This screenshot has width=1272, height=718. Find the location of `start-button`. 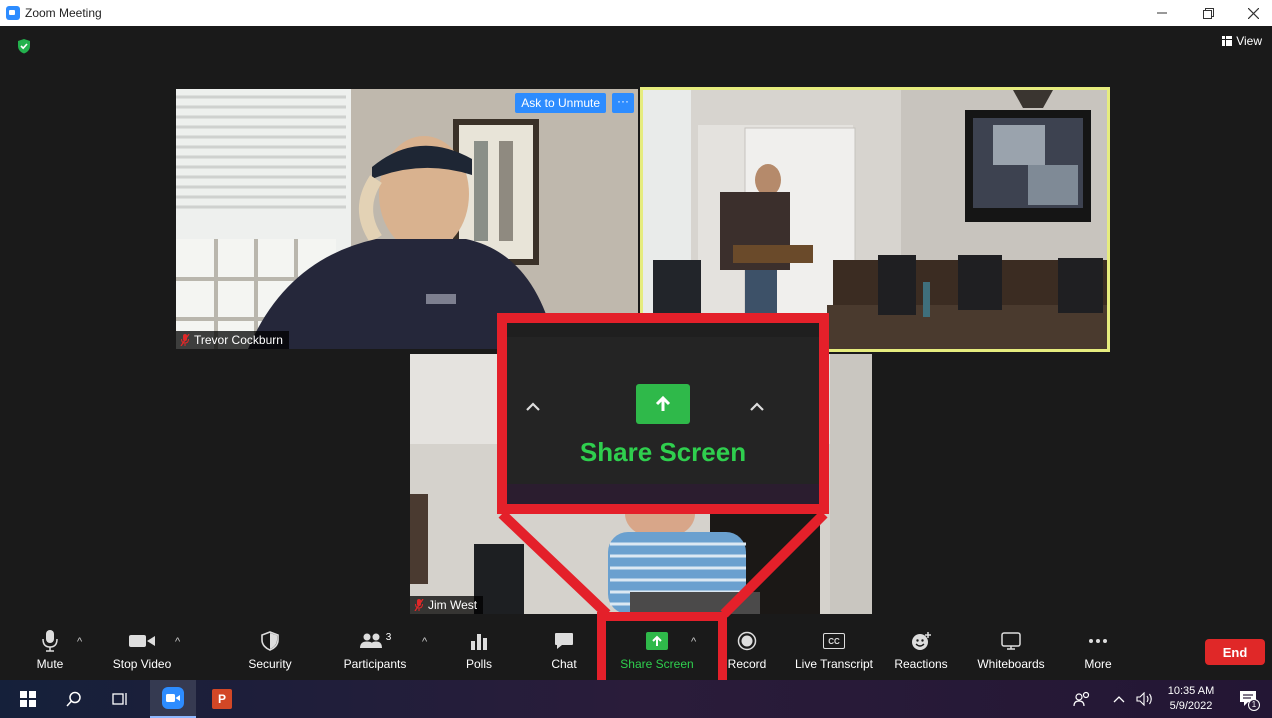

start-button is located at coordinates (28, 699).